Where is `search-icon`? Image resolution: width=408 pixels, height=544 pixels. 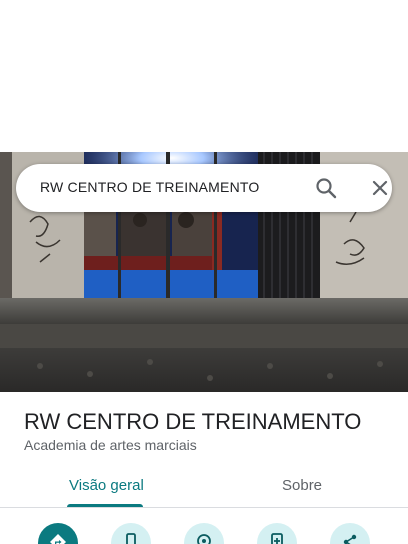
search-icon is located at coordinates (326, 188).